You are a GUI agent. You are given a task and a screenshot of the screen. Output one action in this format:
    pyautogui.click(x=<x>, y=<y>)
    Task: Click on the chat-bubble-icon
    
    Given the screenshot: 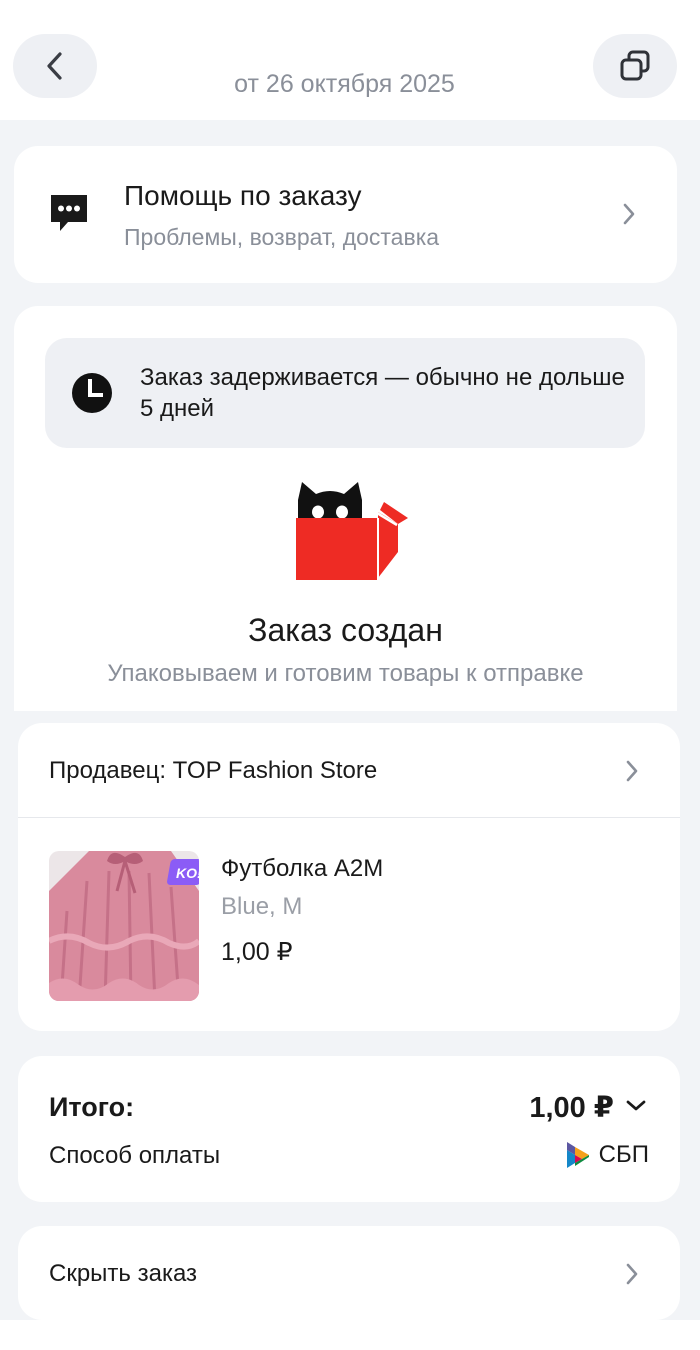 What is the action you would take?
    pyautogui.click(x=69, y=213)
    